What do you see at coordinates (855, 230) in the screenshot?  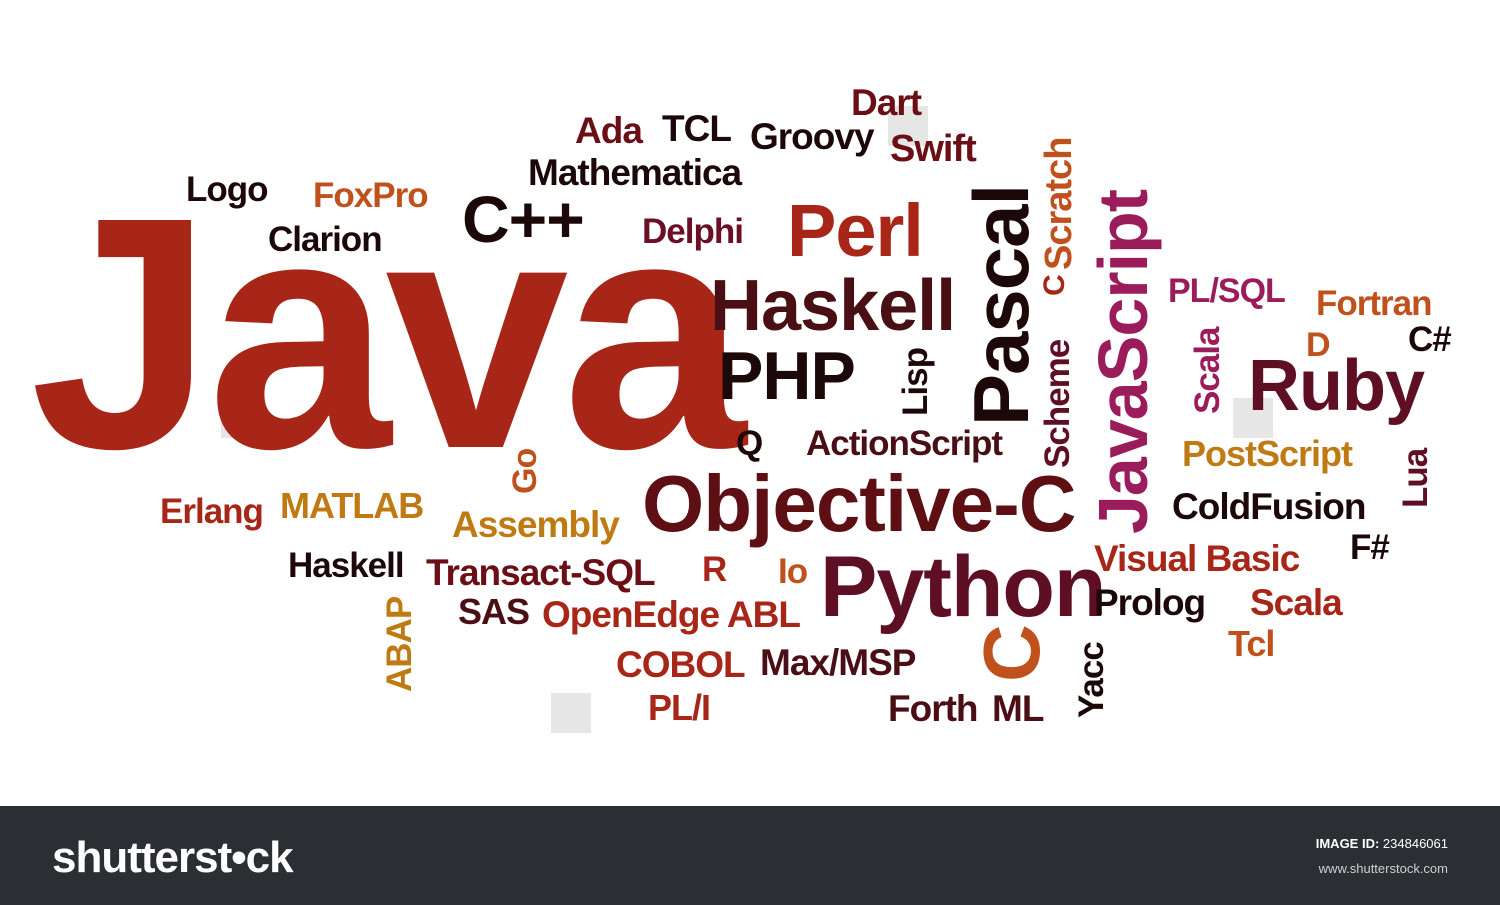 I see `word-perl: Perl` at bounding box center [855, 230].